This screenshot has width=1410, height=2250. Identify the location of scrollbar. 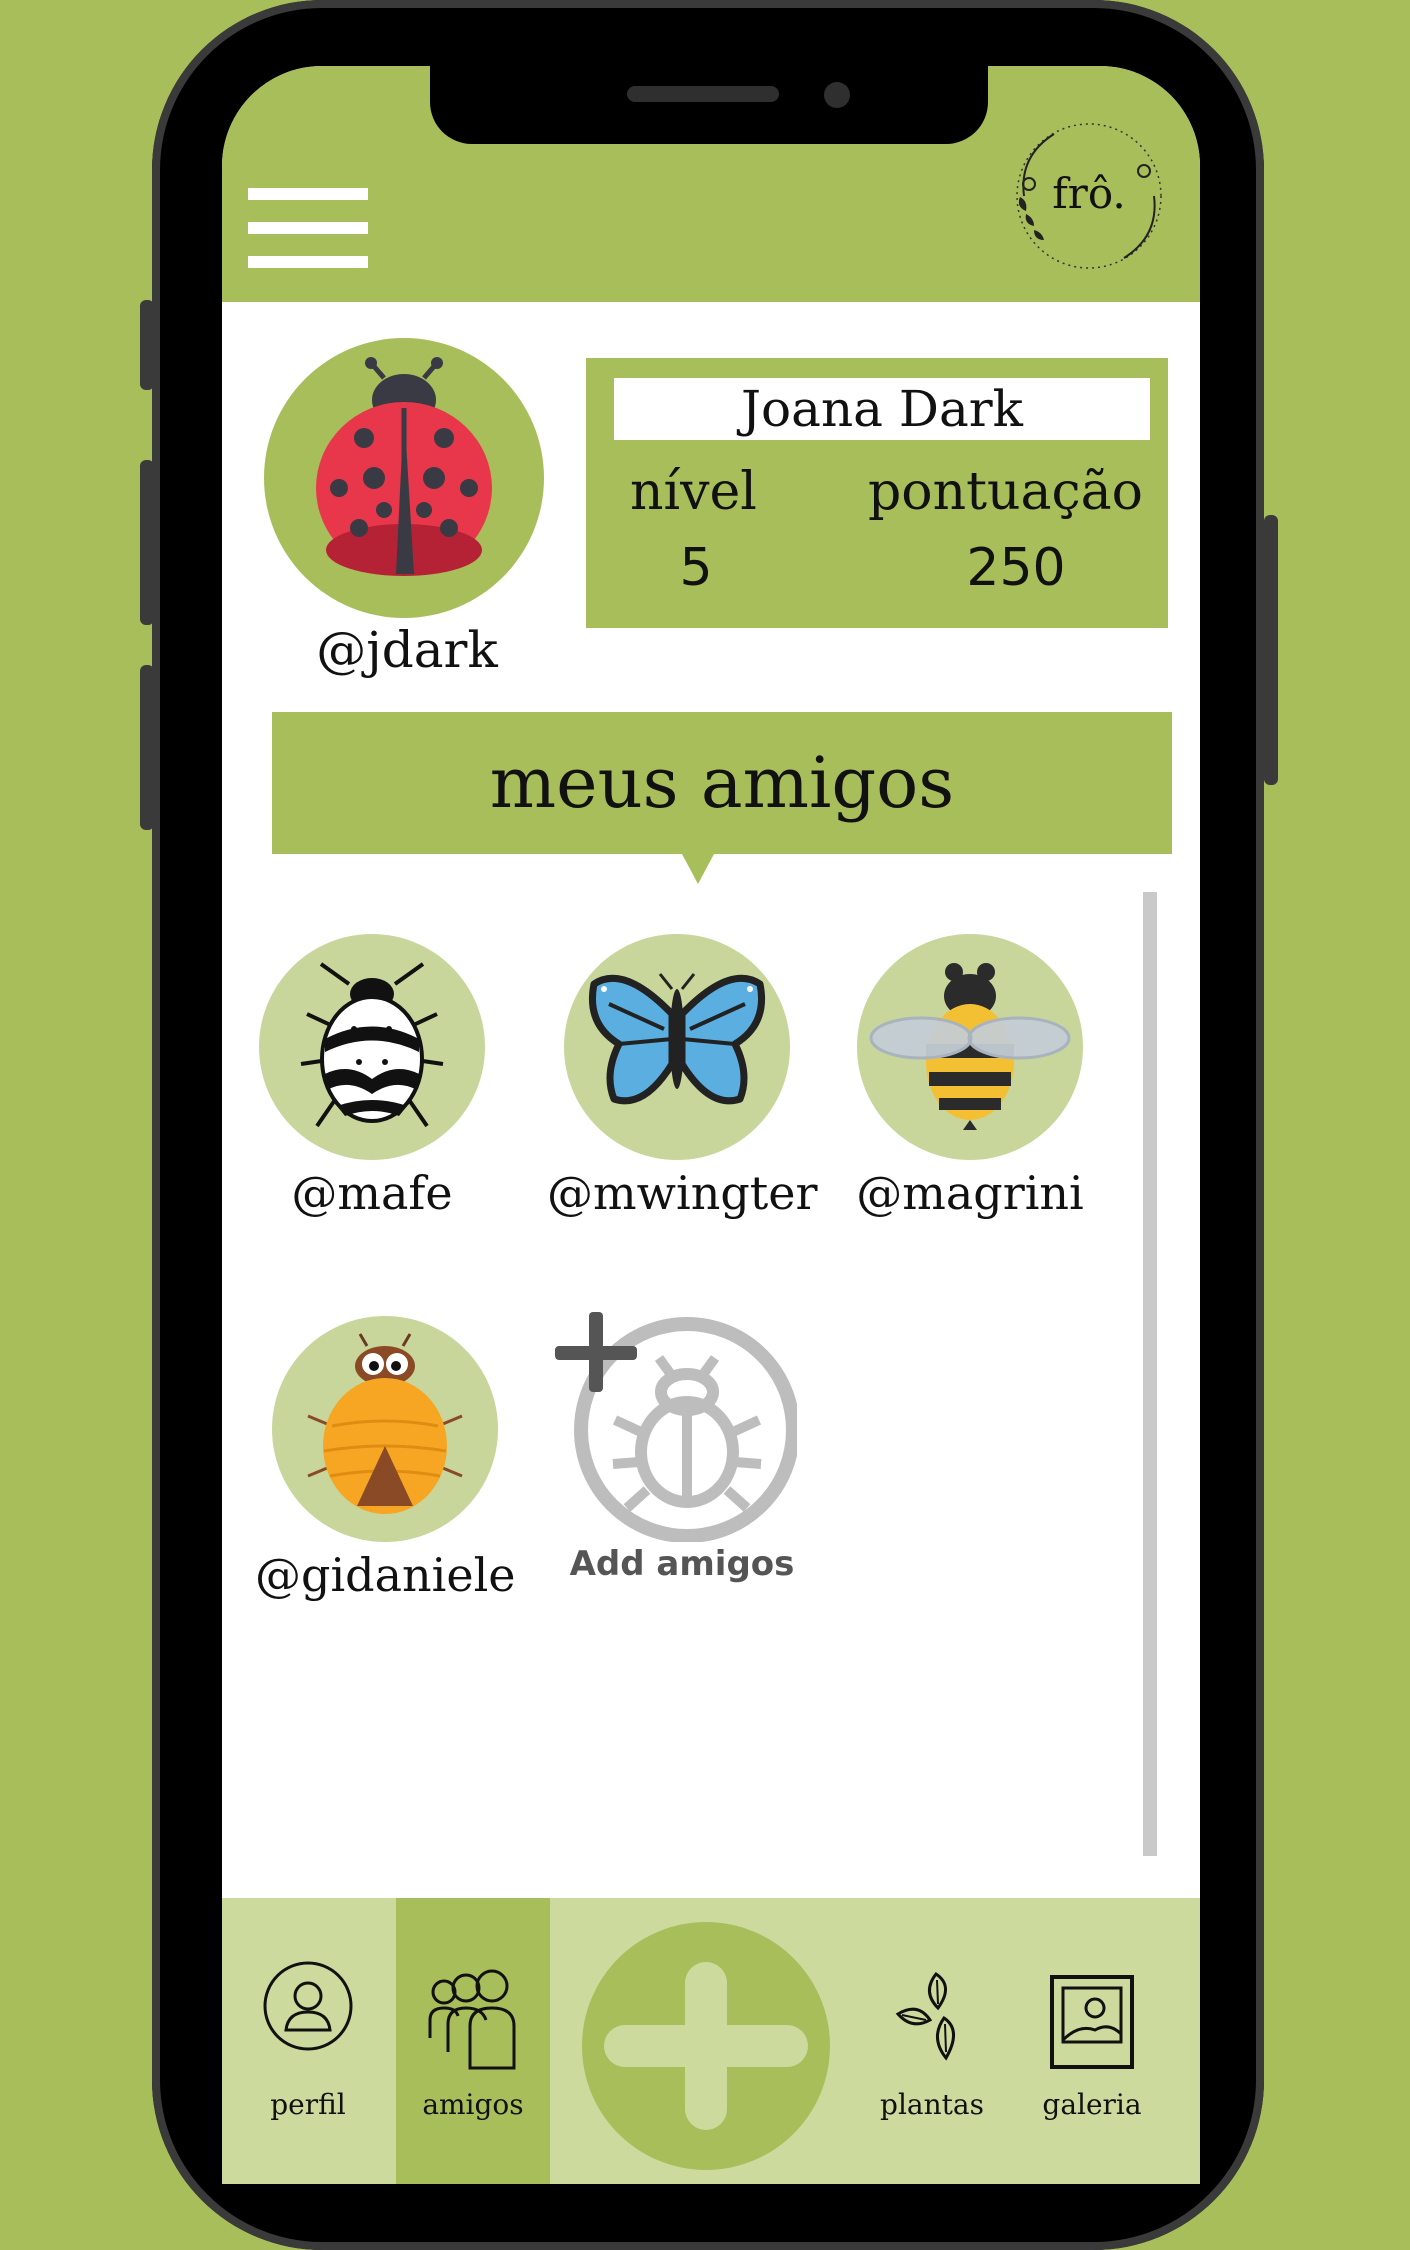
(1150, 1374).